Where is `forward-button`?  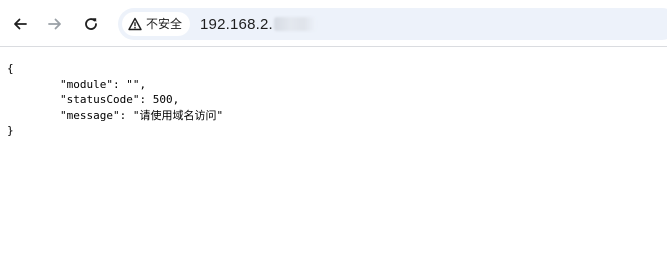
forward-button is located at coordinates (55, 24).